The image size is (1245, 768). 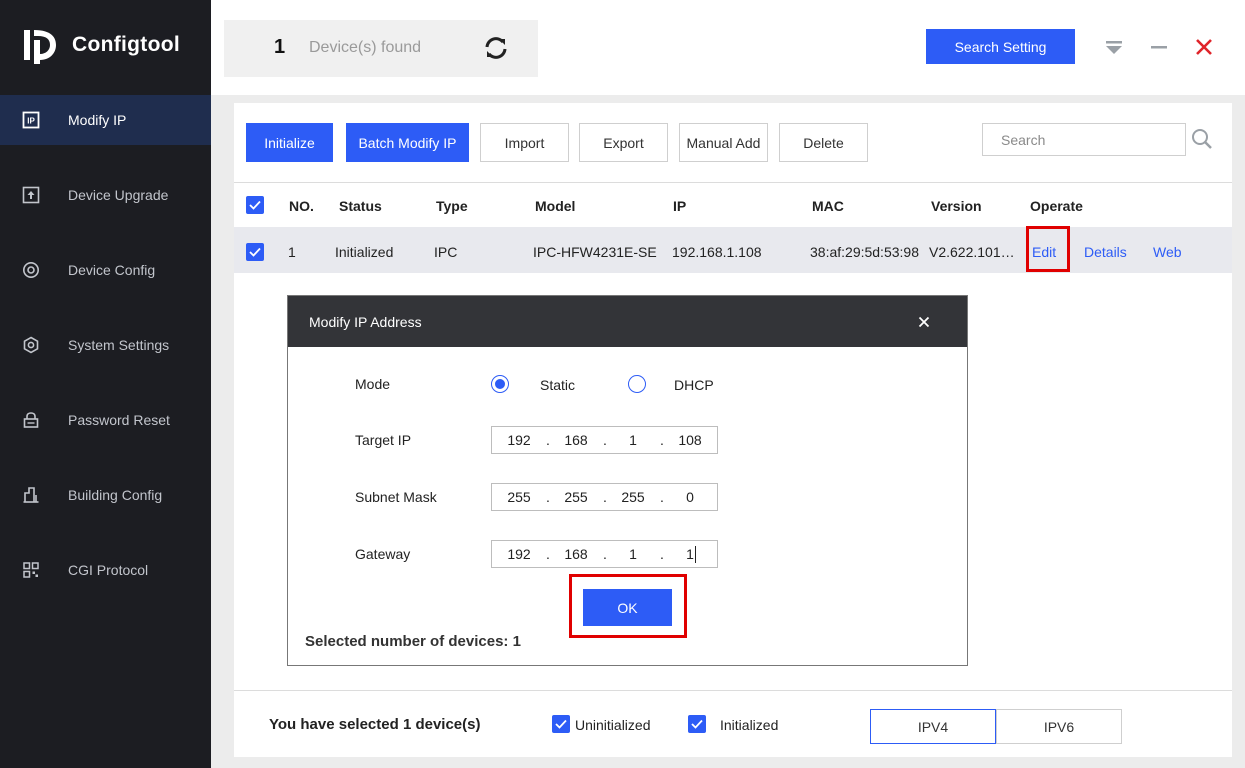 What do you see at coordinates (1204, 47) in the screenshot?
I see `close-icon` at bounding box center [1204, 47].